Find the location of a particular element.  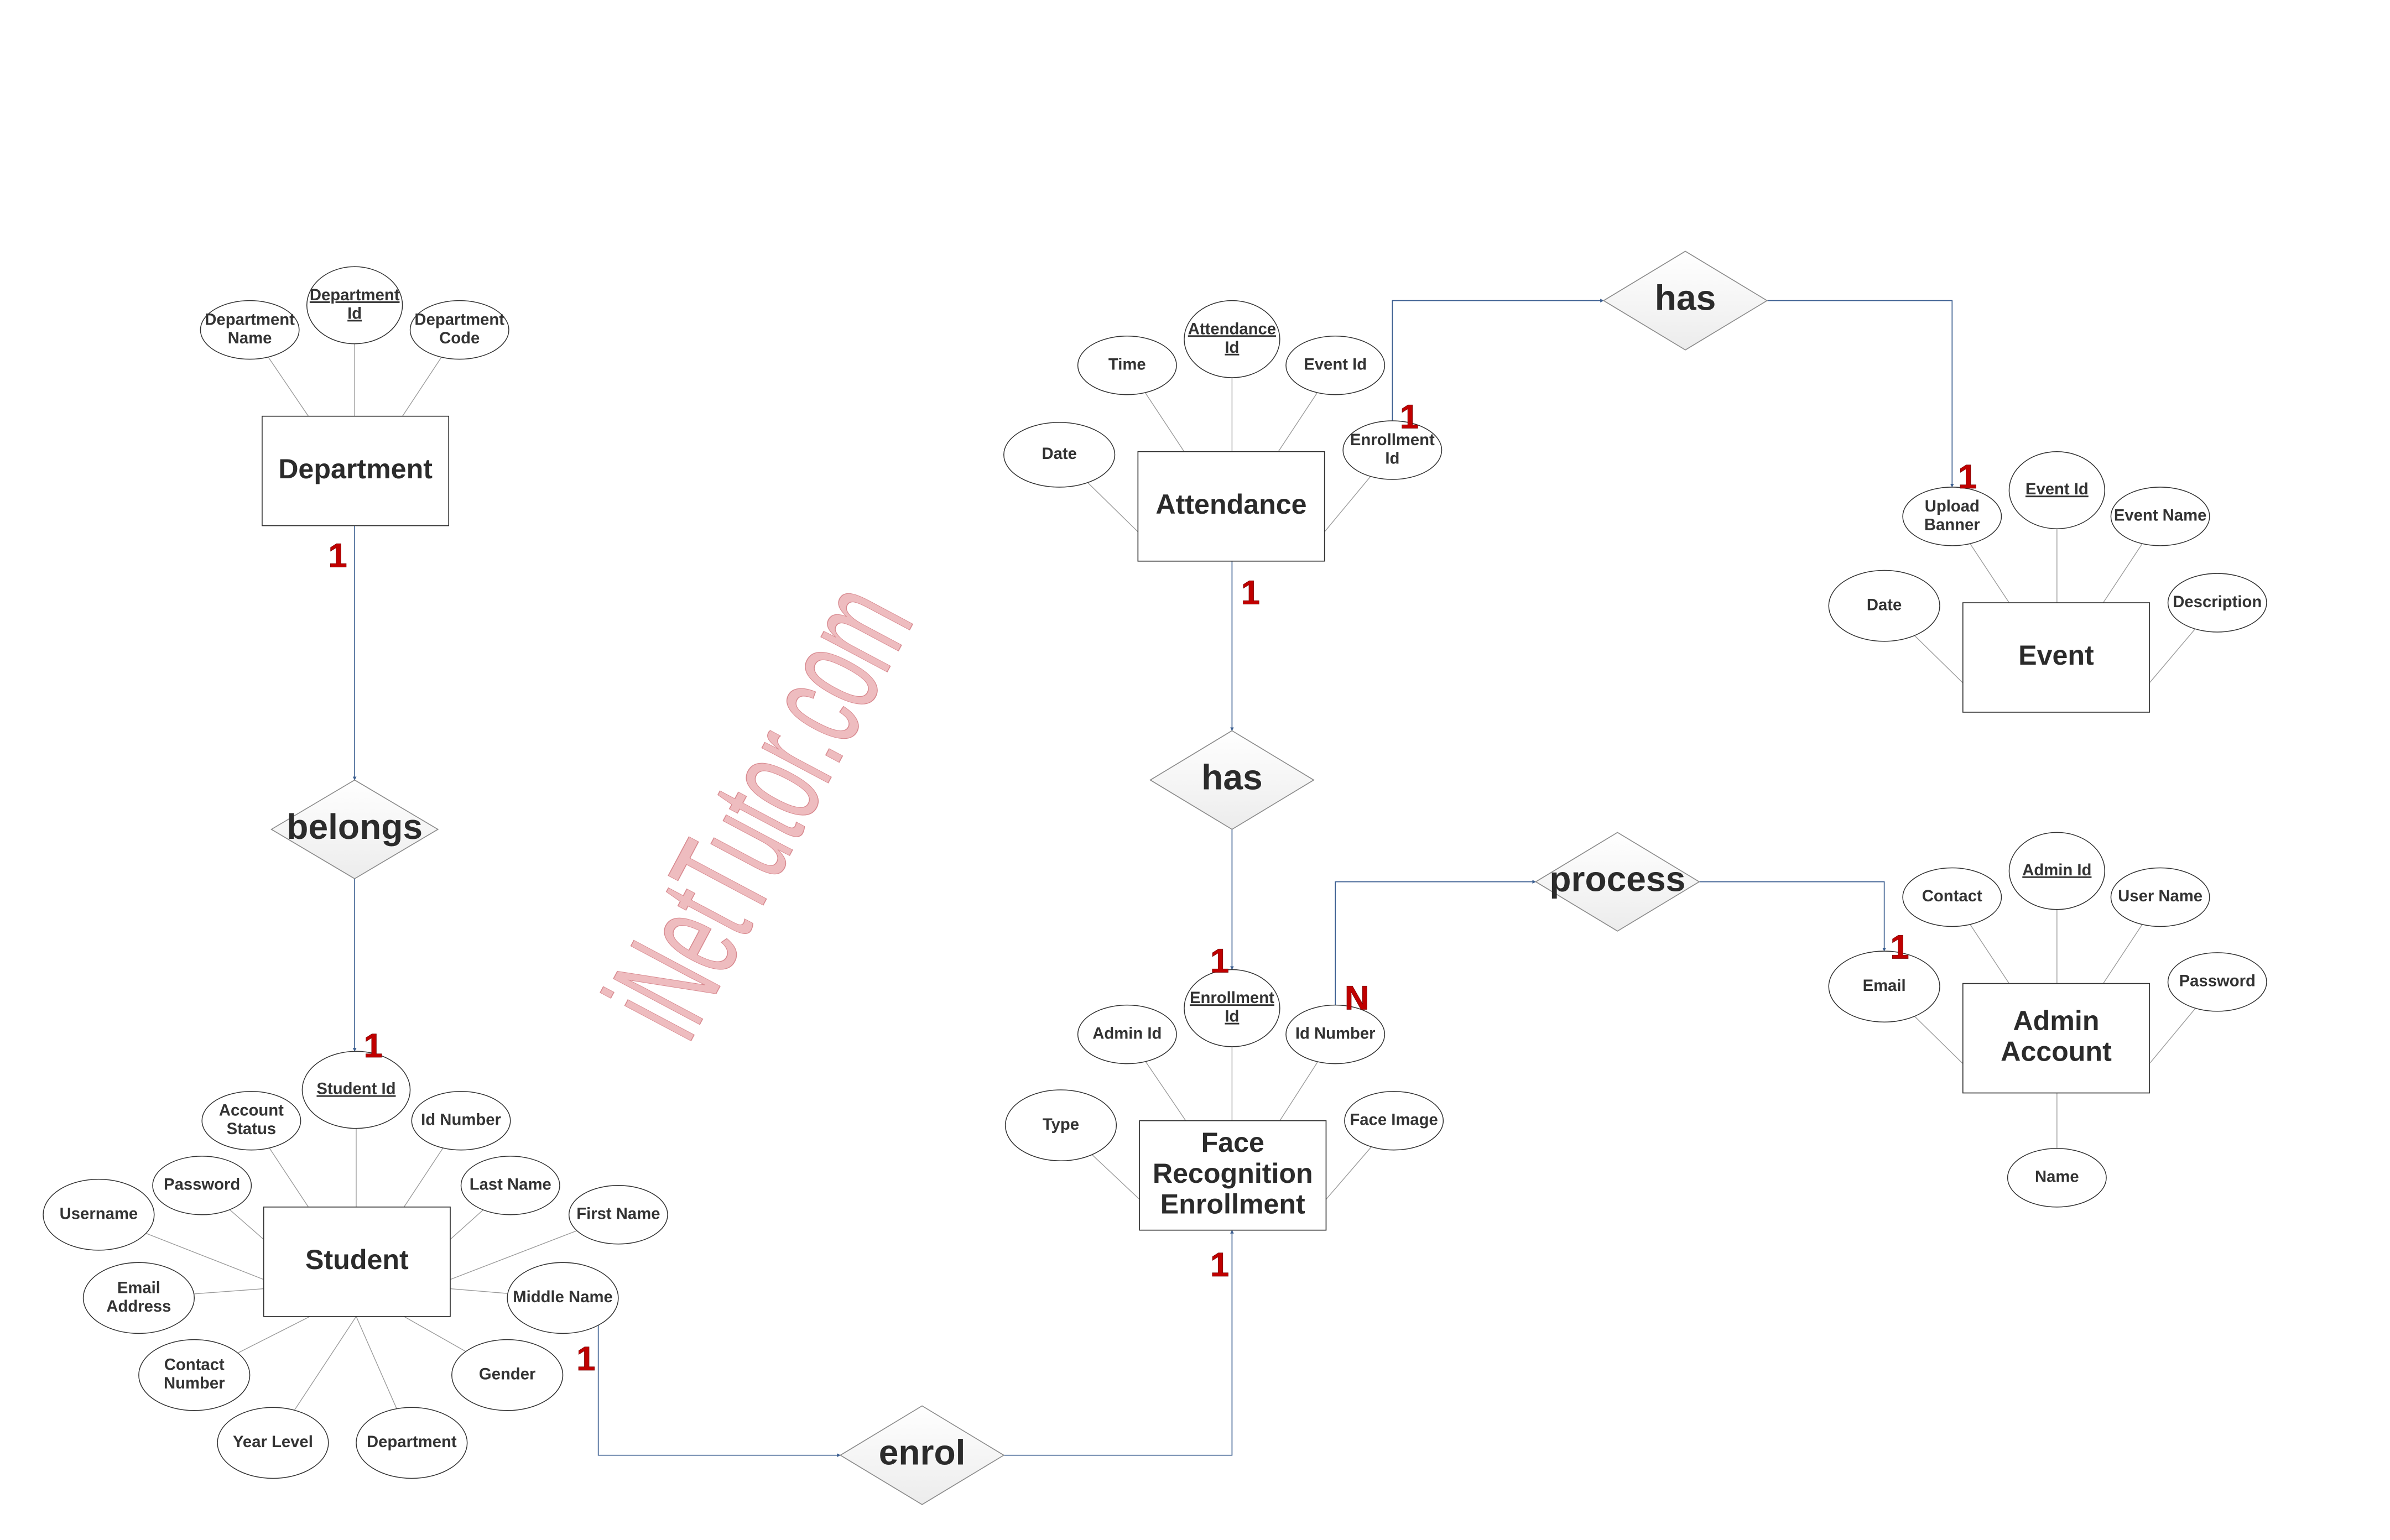

entity-label: Department is located at coordinates (355, 468).